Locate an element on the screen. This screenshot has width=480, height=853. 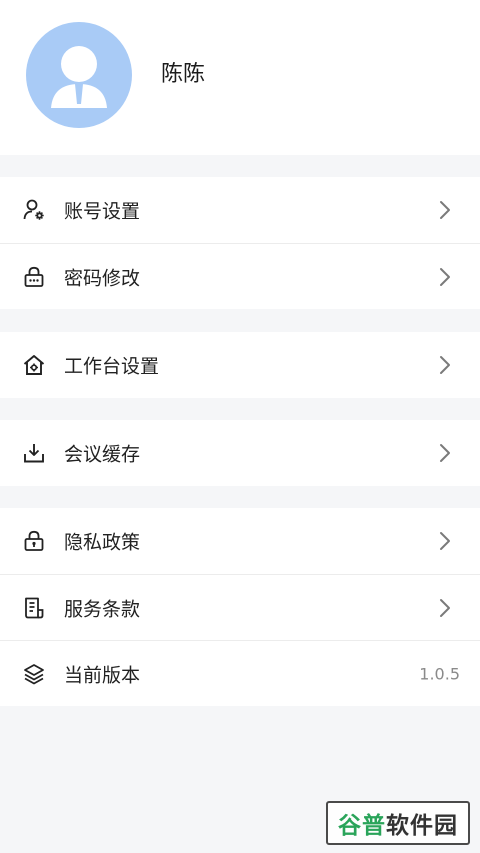
menu-item-change-password: 密码修改 is located at coordinates (240, 276).